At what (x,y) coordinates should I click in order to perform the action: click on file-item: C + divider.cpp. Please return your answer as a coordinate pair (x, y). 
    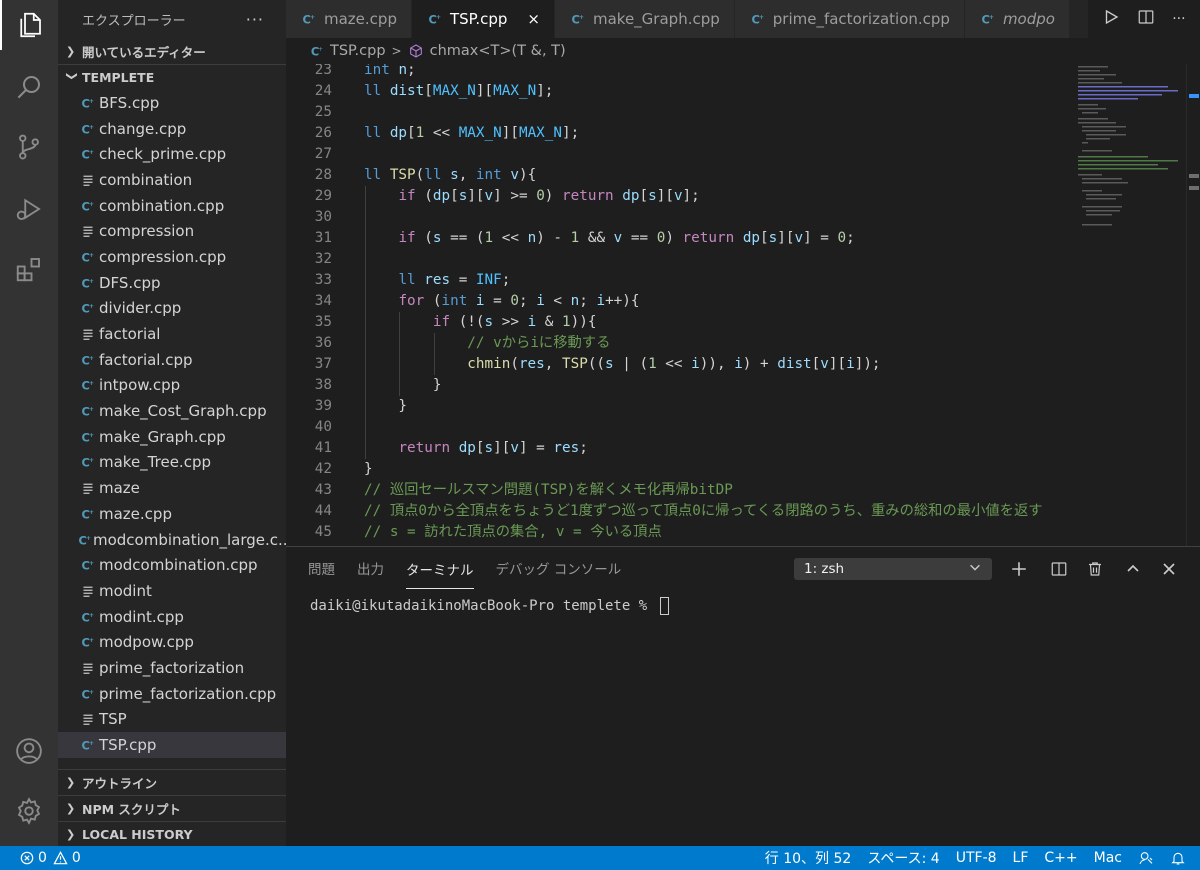
    Looking at the image, I should click on (172, 309).